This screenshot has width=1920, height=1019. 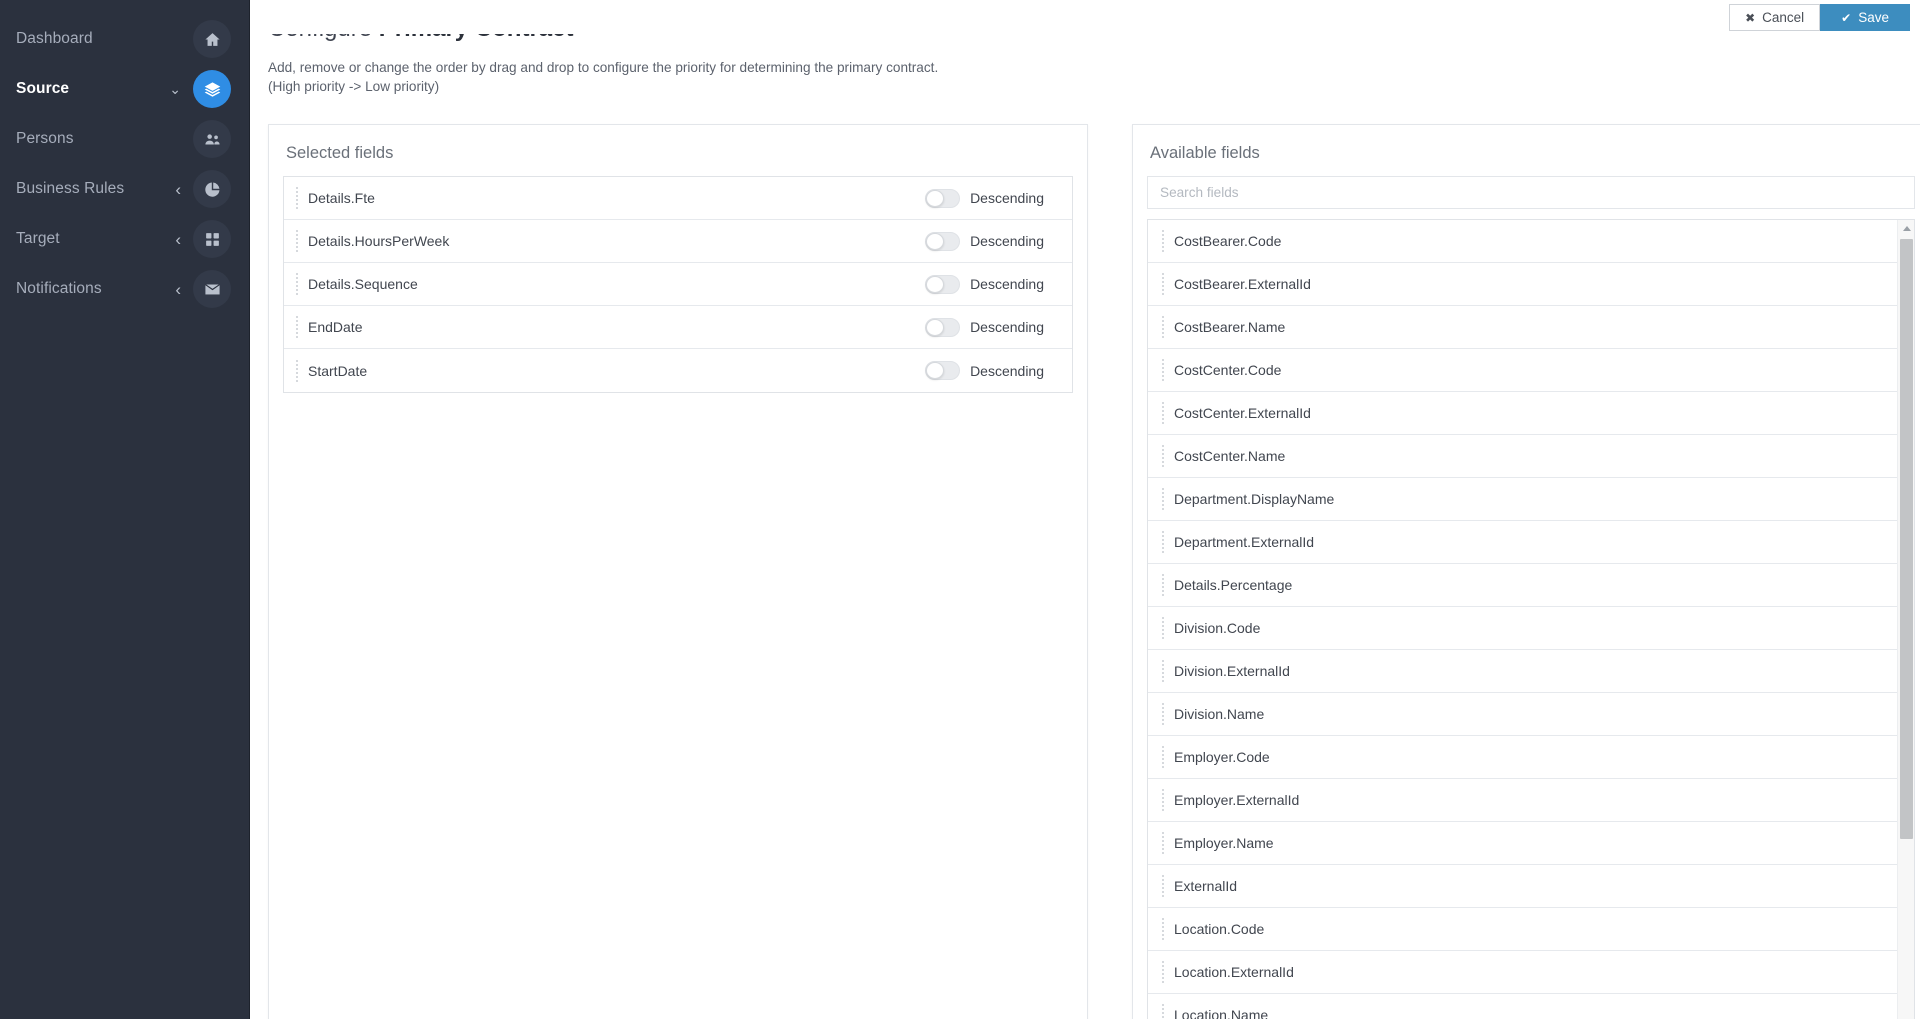 What do you see at coordinates (1873, 17) in the screenshot?
I see `save-button-label: Save` at bounding box center [1873, 17].